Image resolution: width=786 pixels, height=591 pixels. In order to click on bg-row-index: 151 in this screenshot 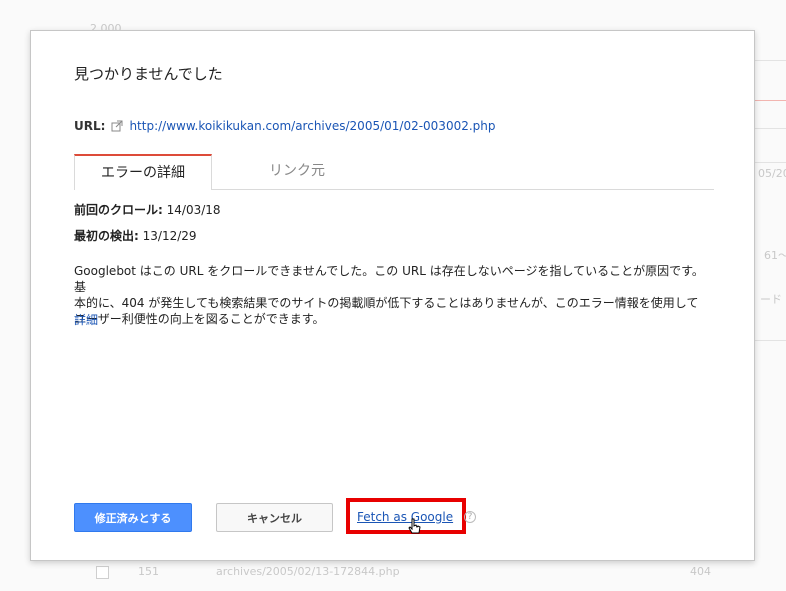, I will do `click(148, 571)`.